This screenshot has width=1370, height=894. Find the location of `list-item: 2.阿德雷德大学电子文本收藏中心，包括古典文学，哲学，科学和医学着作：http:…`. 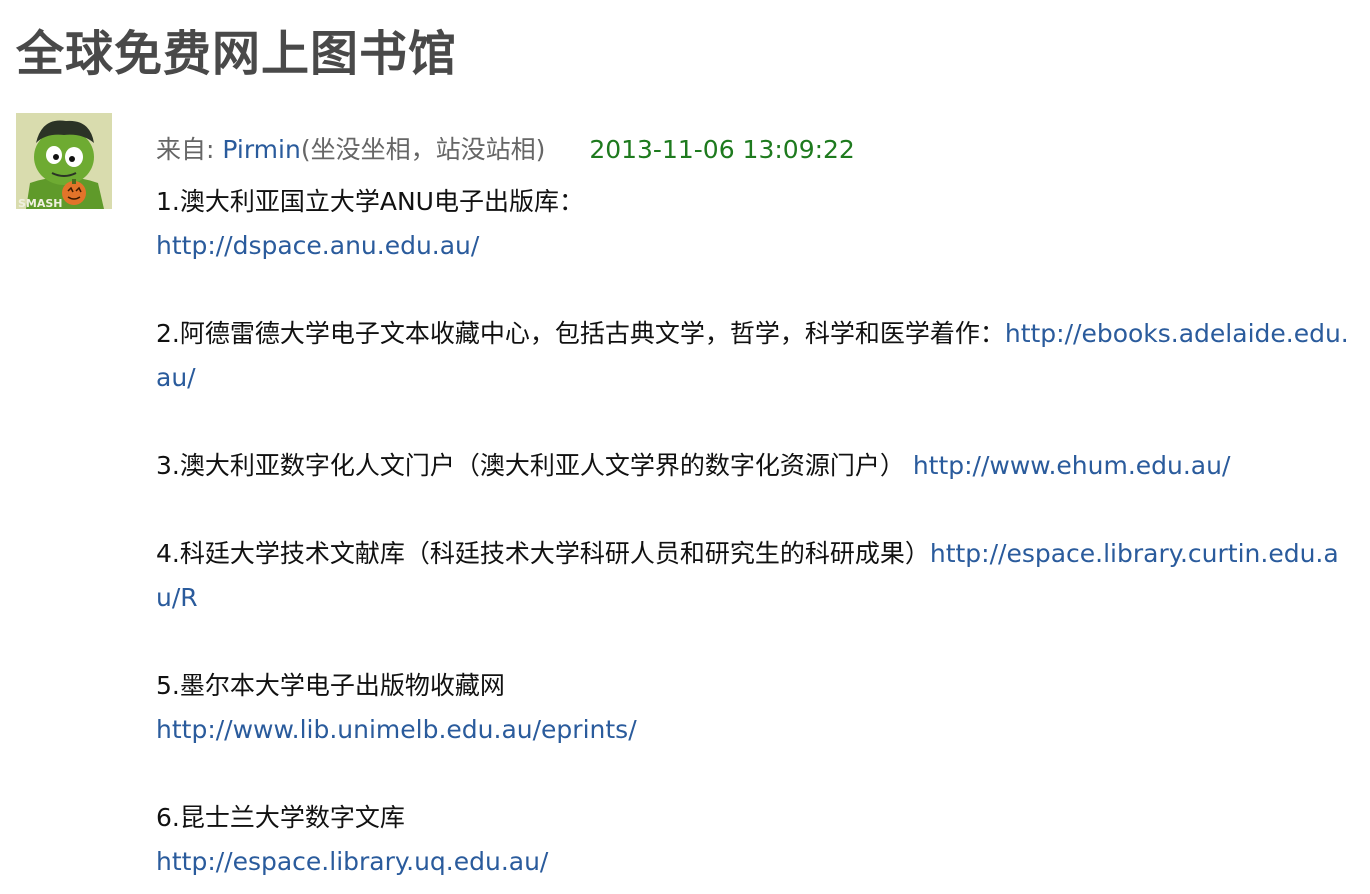

list-item: 2.阿德雷德大学电子文本收藏中心，包括古典文学，哲学，科学和医学着作：http:… is located at coordinates (756, 356).